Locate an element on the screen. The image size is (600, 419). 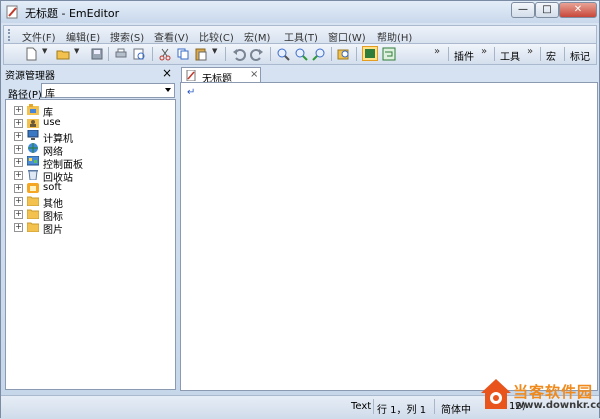
menu-window: 窗口(W) is located at coordinates (347, 36).